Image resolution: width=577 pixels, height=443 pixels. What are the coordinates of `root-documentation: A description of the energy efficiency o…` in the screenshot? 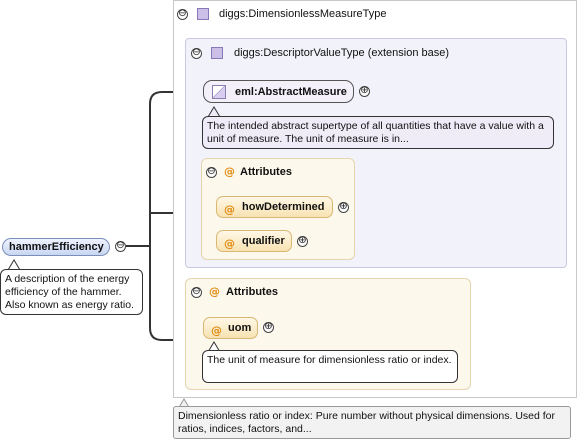 It's located at (71, 292).